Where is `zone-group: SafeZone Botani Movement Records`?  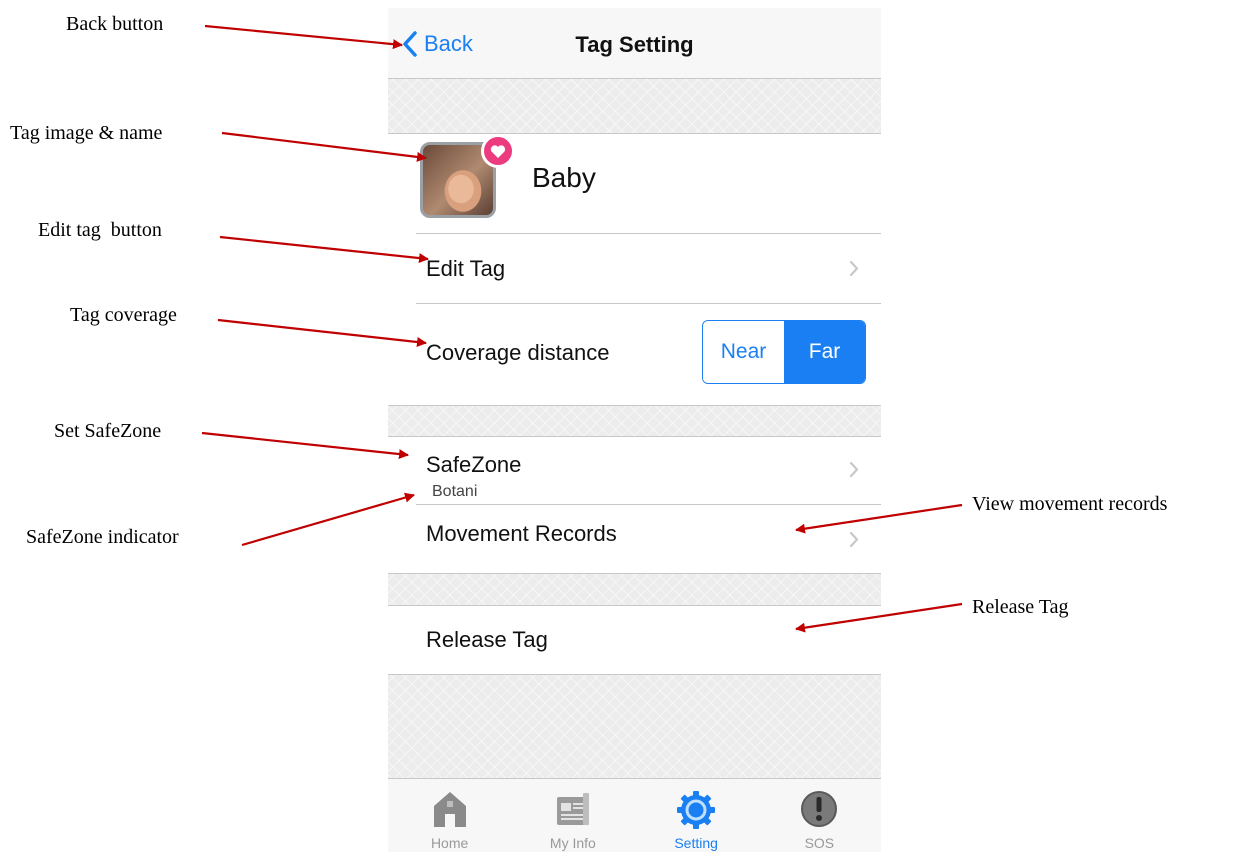
zone-group: SafeZone Botani Movement Records is located at coordinates (634, 505).